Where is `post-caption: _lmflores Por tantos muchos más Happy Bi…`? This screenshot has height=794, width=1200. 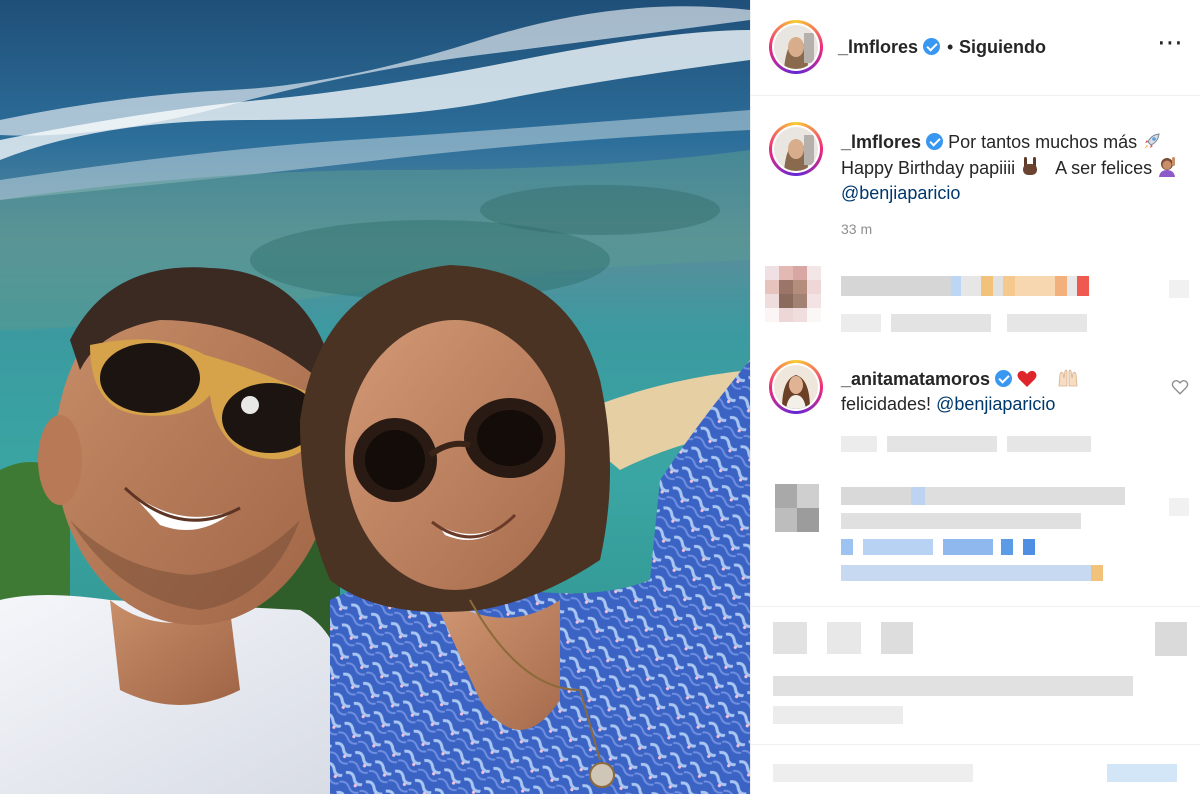
post-caption: _lmflores Por tantos muchos más Happy Bi… is located at coordinates (1016, 168).